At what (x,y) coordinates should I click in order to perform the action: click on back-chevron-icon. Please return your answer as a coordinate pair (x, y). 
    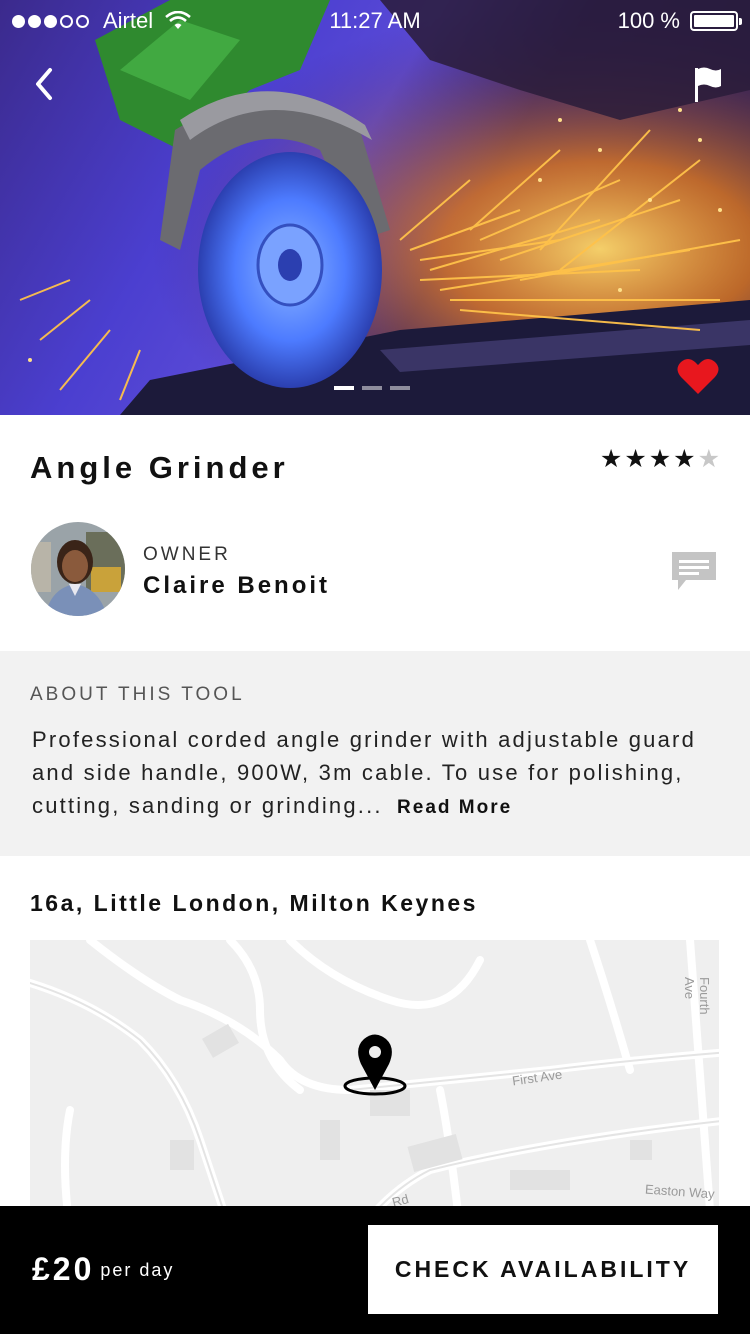
    Looking at the image, I should click on (46, 84).